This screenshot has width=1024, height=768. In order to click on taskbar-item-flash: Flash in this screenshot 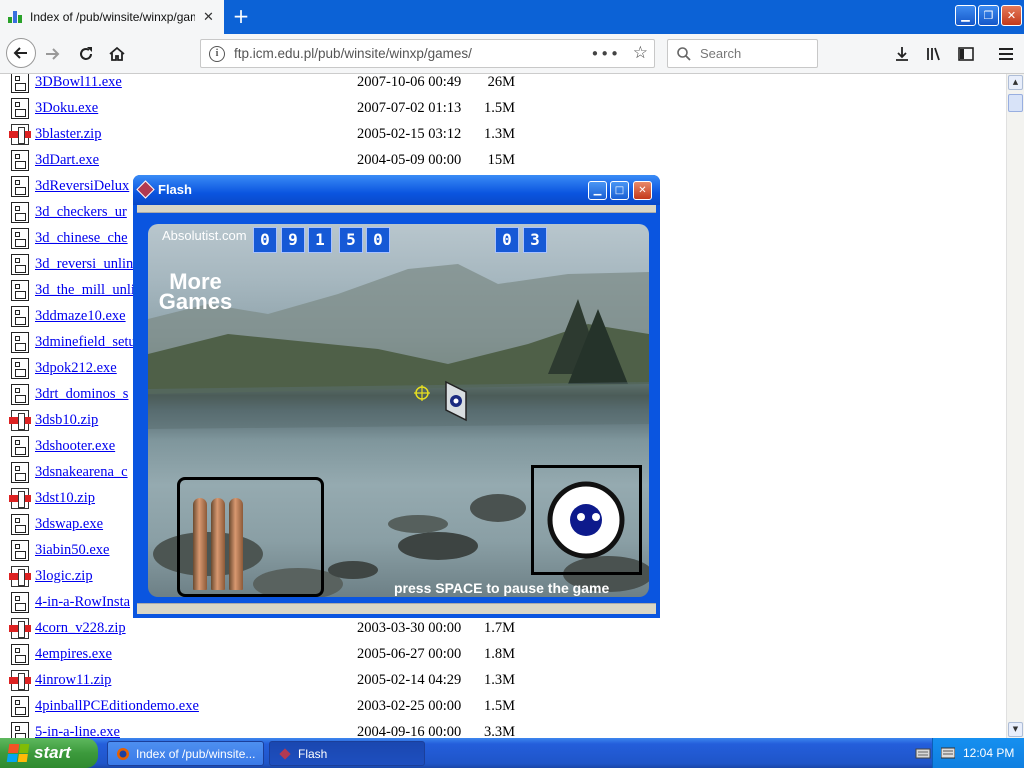, I will do `click(347, 753)`.